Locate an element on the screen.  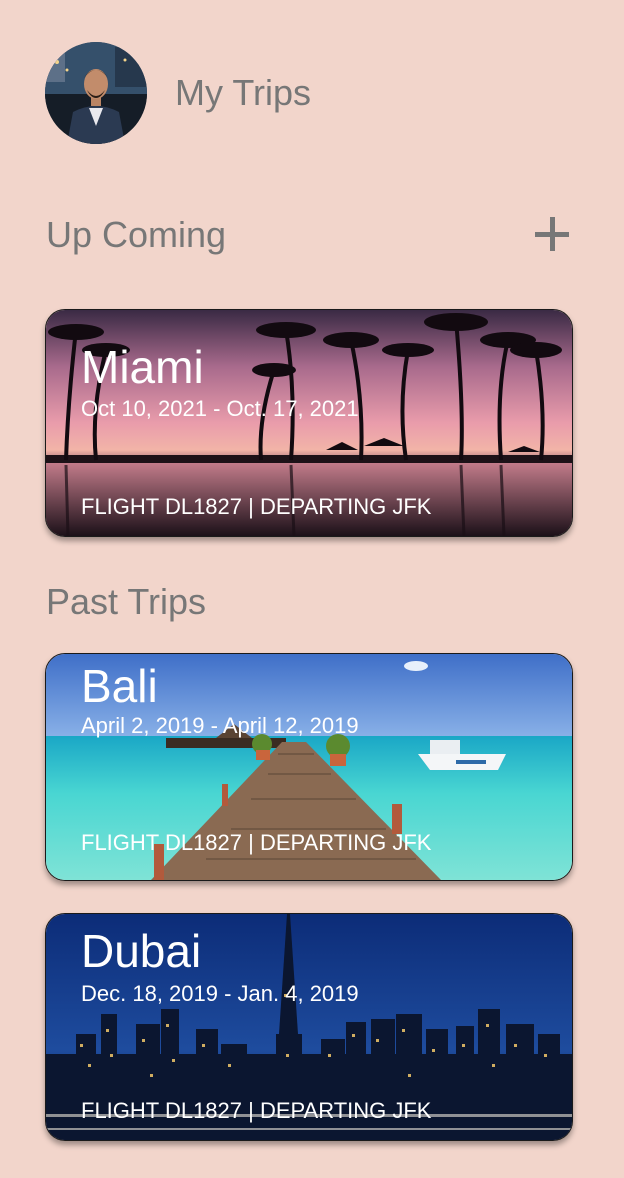
past-trips-section-title: Past Trips is located at coordinates (126, 601).